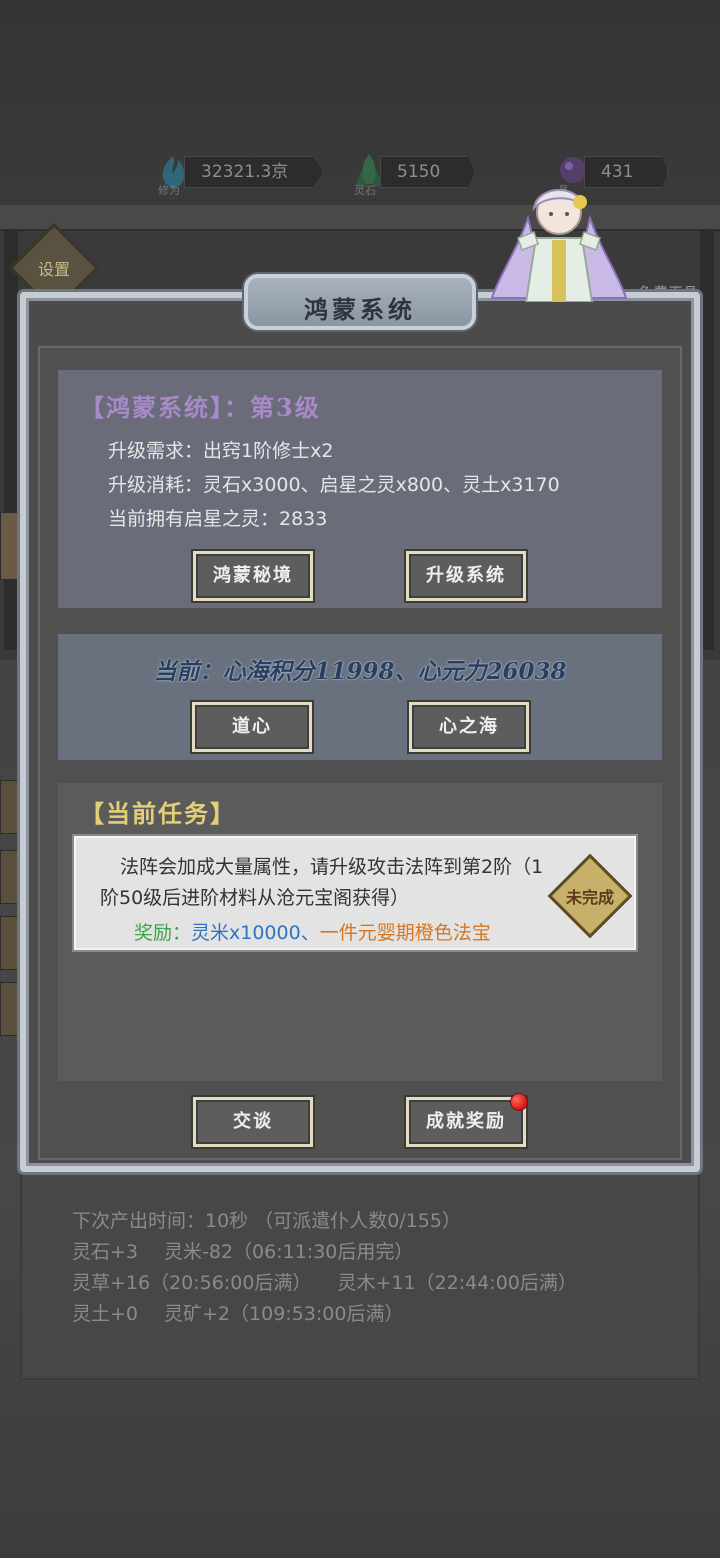  What do you see at coordinates (105, 1252) in the screenshot?
I see `status-spirit-stone: 灵石+3` at bounding box center [105, 1252].